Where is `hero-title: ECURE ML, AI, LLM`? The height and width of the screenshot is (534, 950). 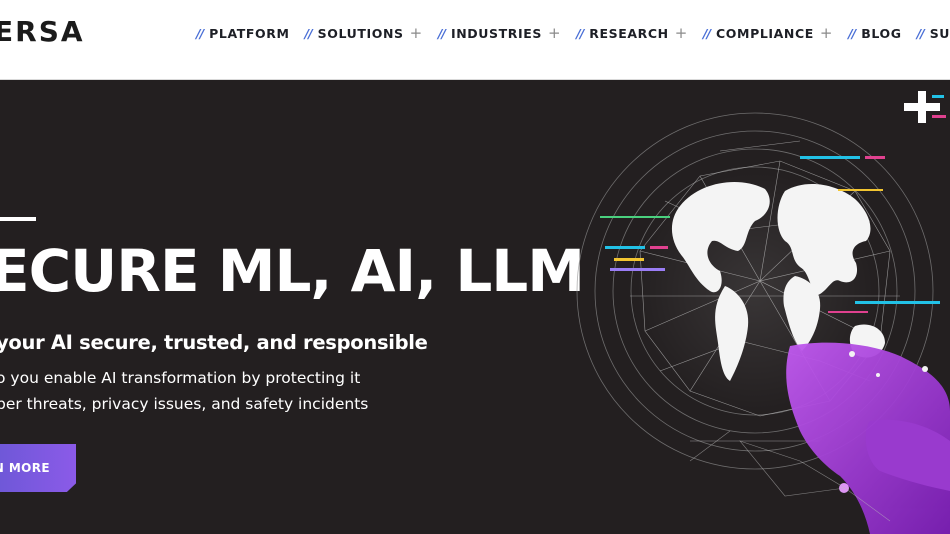 hero-title: ECURE ML, AI, LLM is located at coordinates (292, 271).